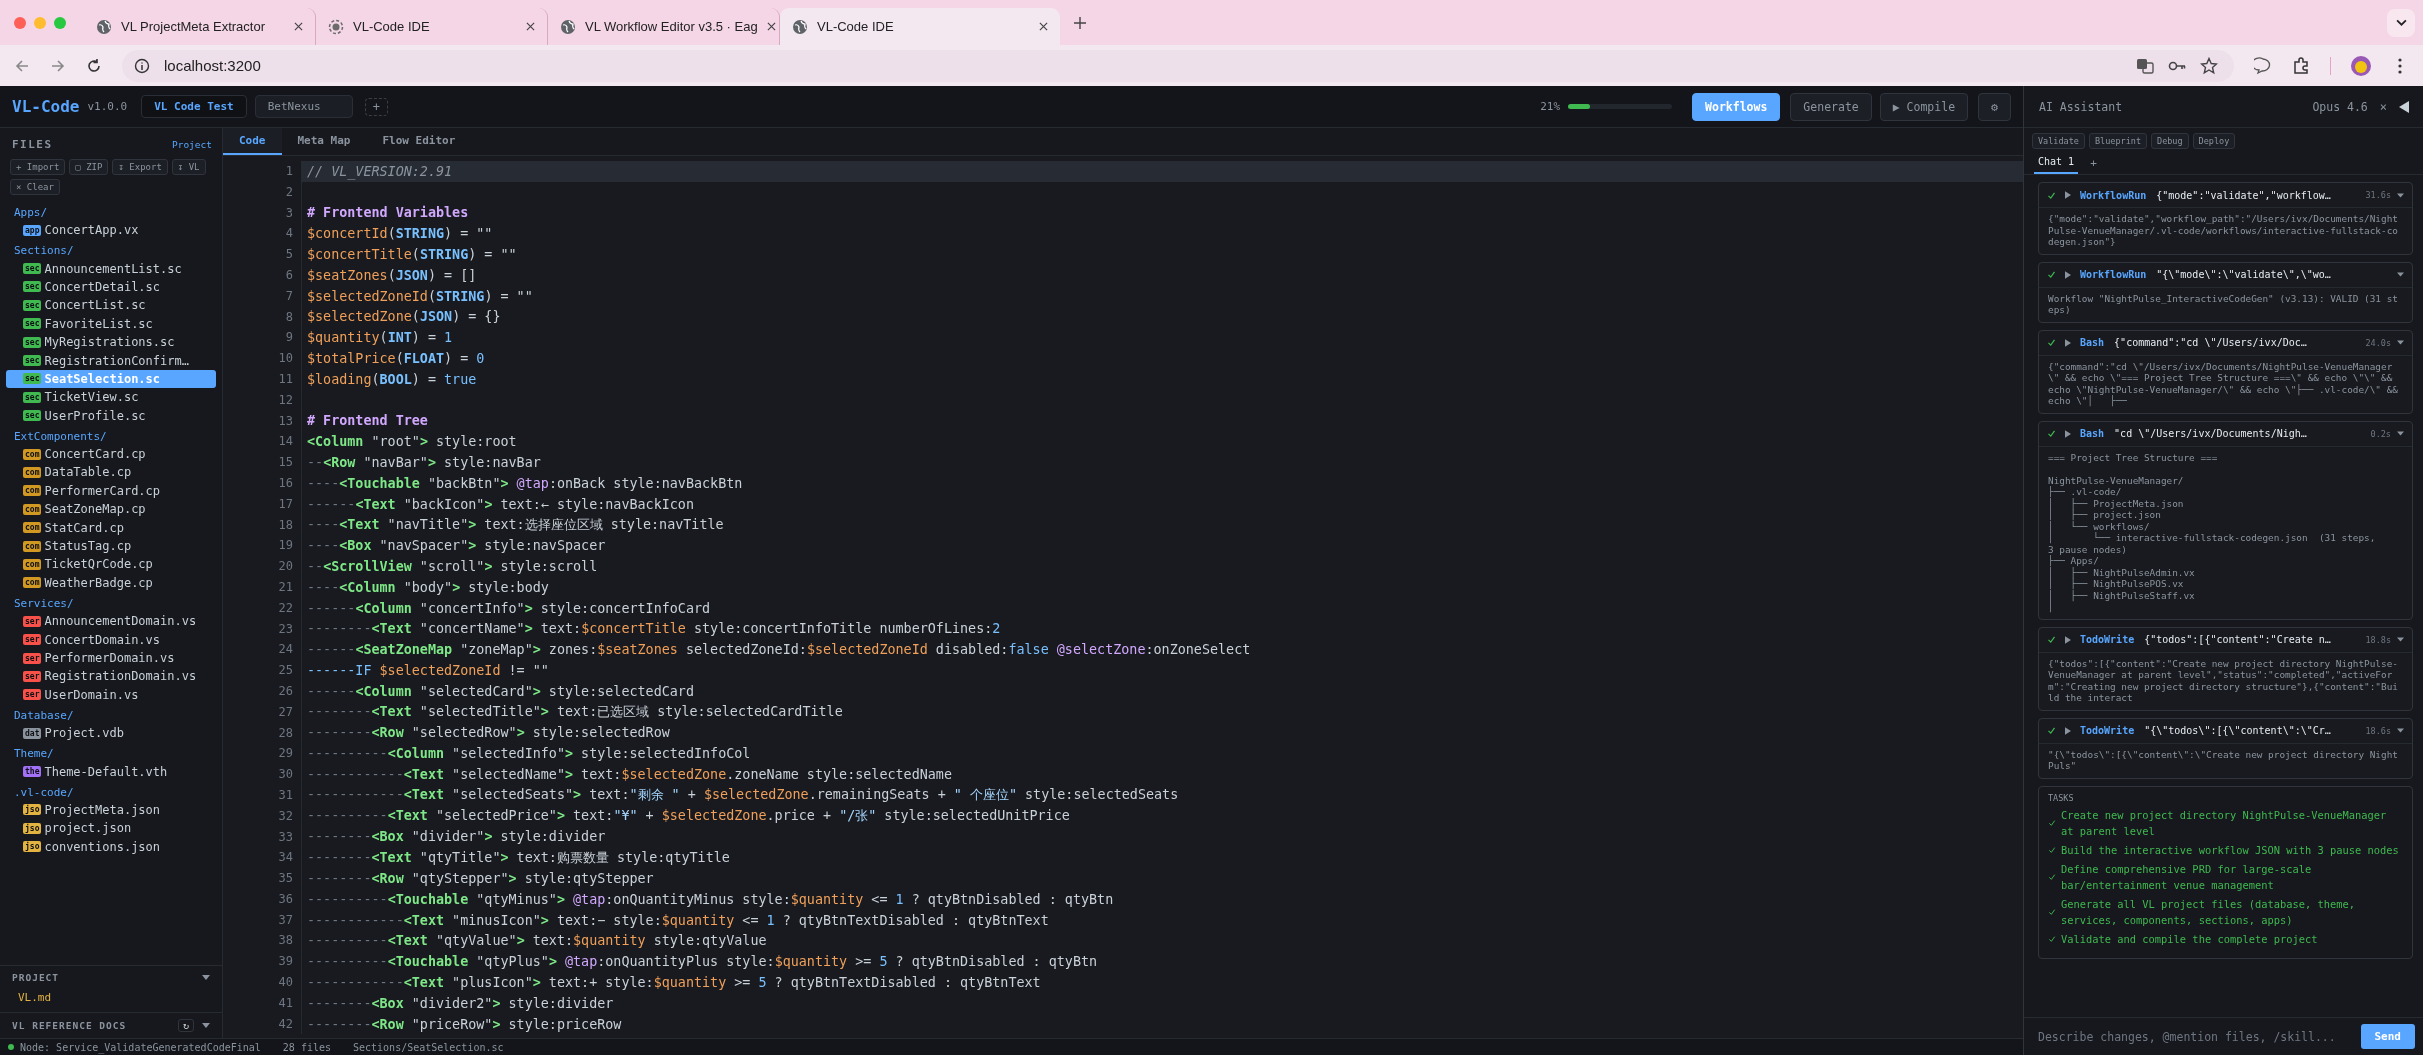 The height and width of the screenshot is (1055, 2423). I want to click on doc-file-item: VL.md, so click(111, 998).